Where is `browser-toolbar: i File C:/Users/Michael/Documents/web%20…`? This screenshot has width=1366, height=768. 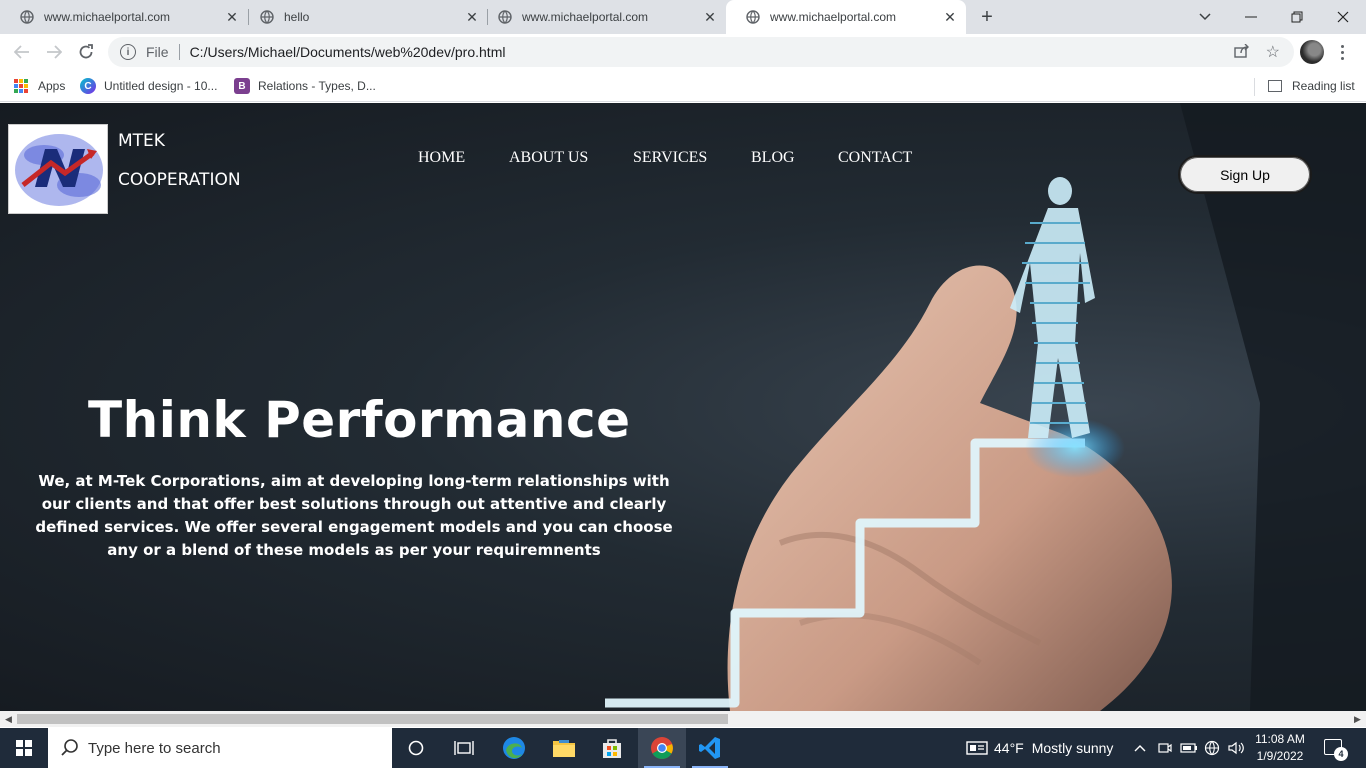 browser-toolbar: i File C:/Users/Michael/Documents/web%20… is located at coordinates (683, 52).